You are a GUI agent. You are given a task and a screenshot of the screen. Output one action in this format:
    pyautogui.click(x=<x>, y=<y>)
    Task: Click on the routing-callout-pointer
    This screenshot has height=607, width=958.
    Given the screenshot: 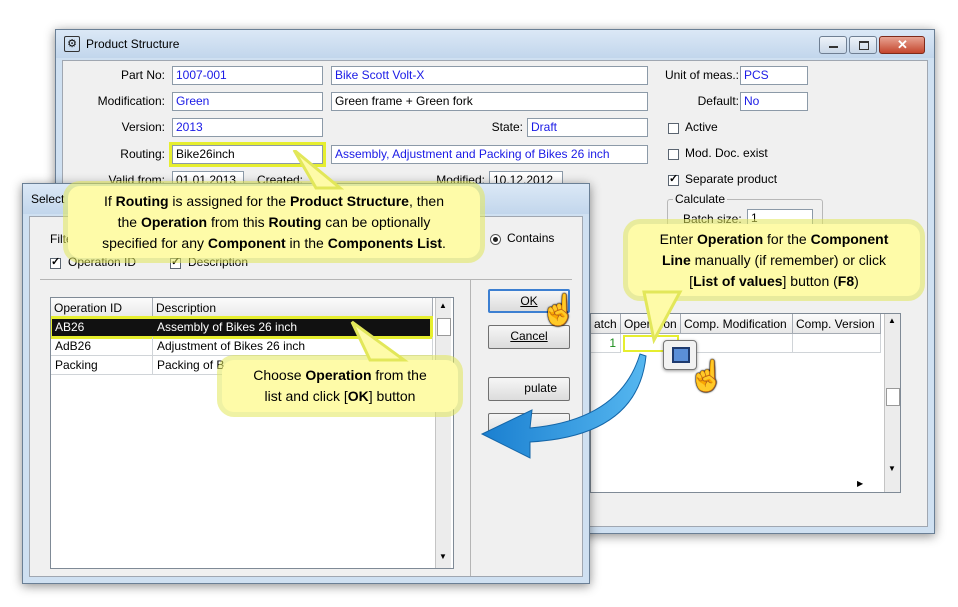 What is the action you would take?
    pyautogui.click(x=318, y=170)
    